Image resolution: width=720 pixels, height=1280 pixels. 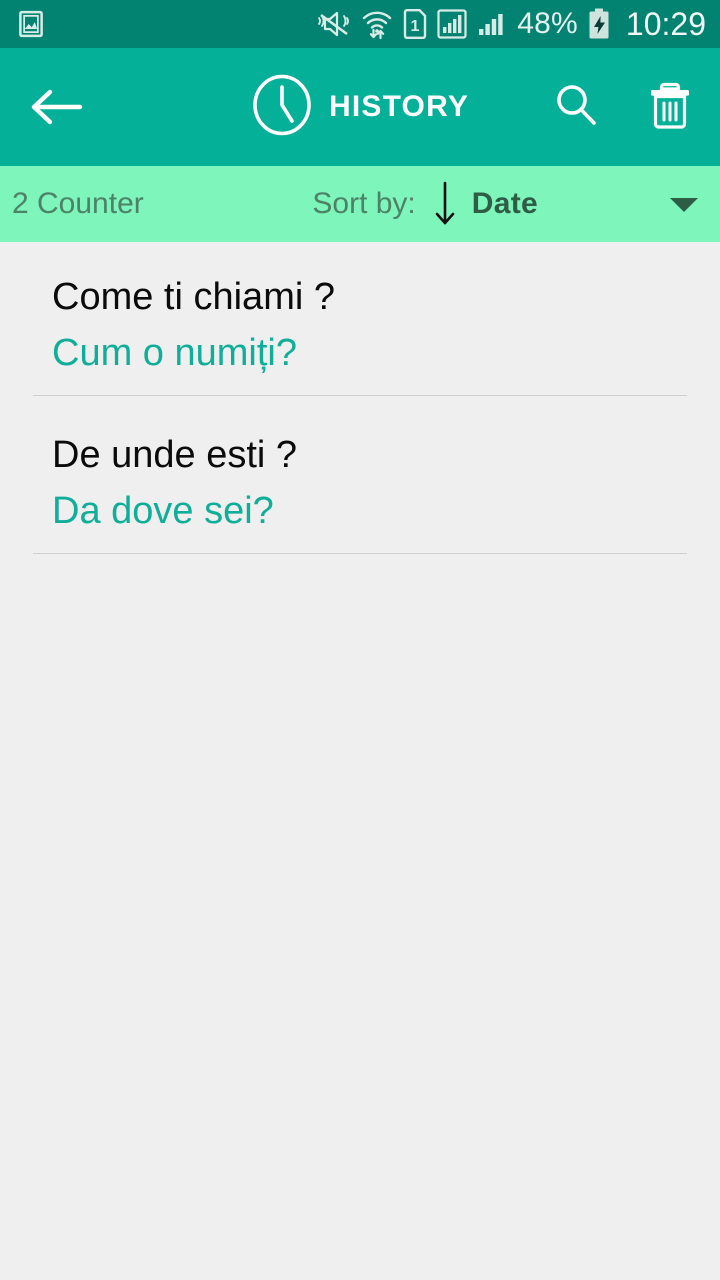 I want to click on back-button, so click(x=60, y=107).